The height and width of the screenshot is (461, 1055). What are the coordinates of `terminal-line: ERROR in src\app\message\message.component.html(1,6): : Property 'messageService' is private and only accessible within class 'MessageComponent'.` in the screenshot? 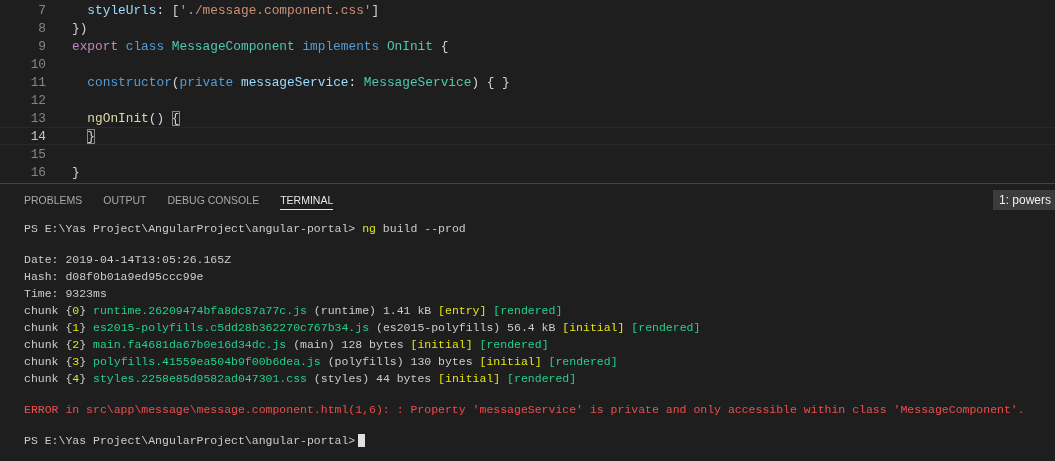 It's located at (524, 409).